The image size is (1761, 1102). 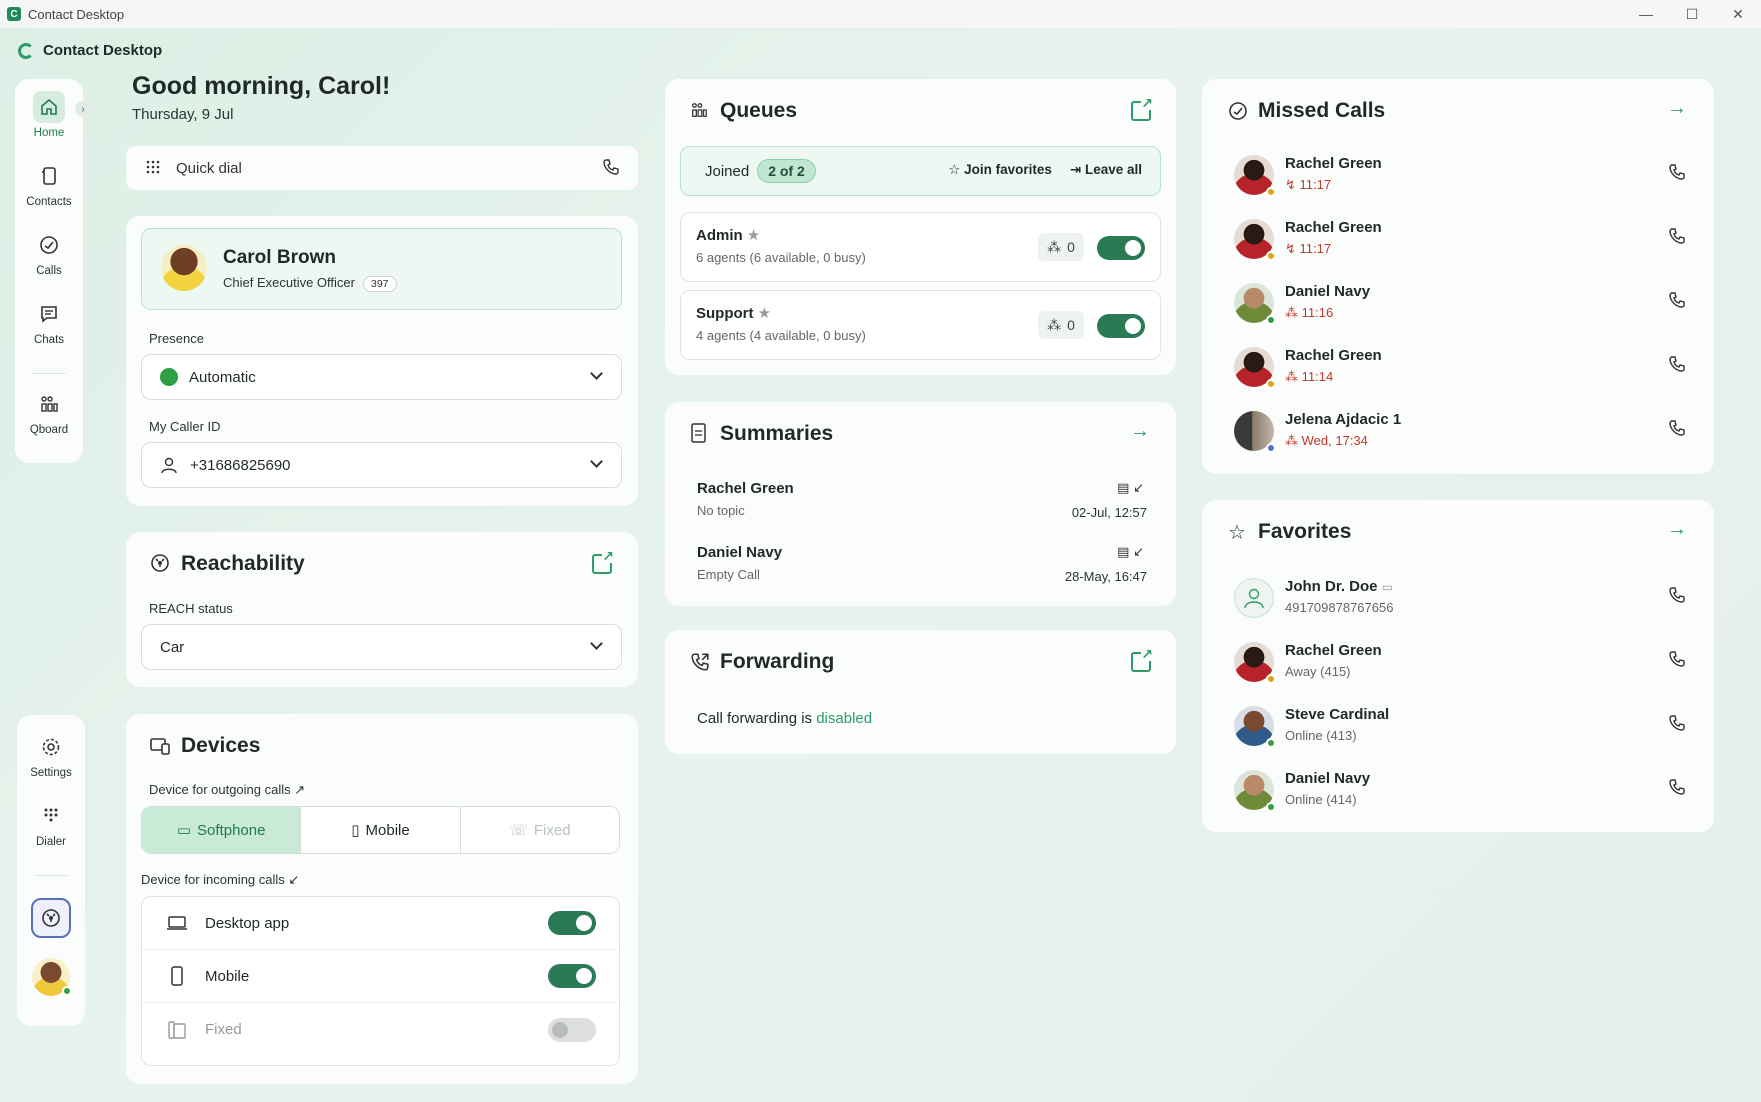 I want to click on nav-label: Qboard, so click(x=49, y=430).